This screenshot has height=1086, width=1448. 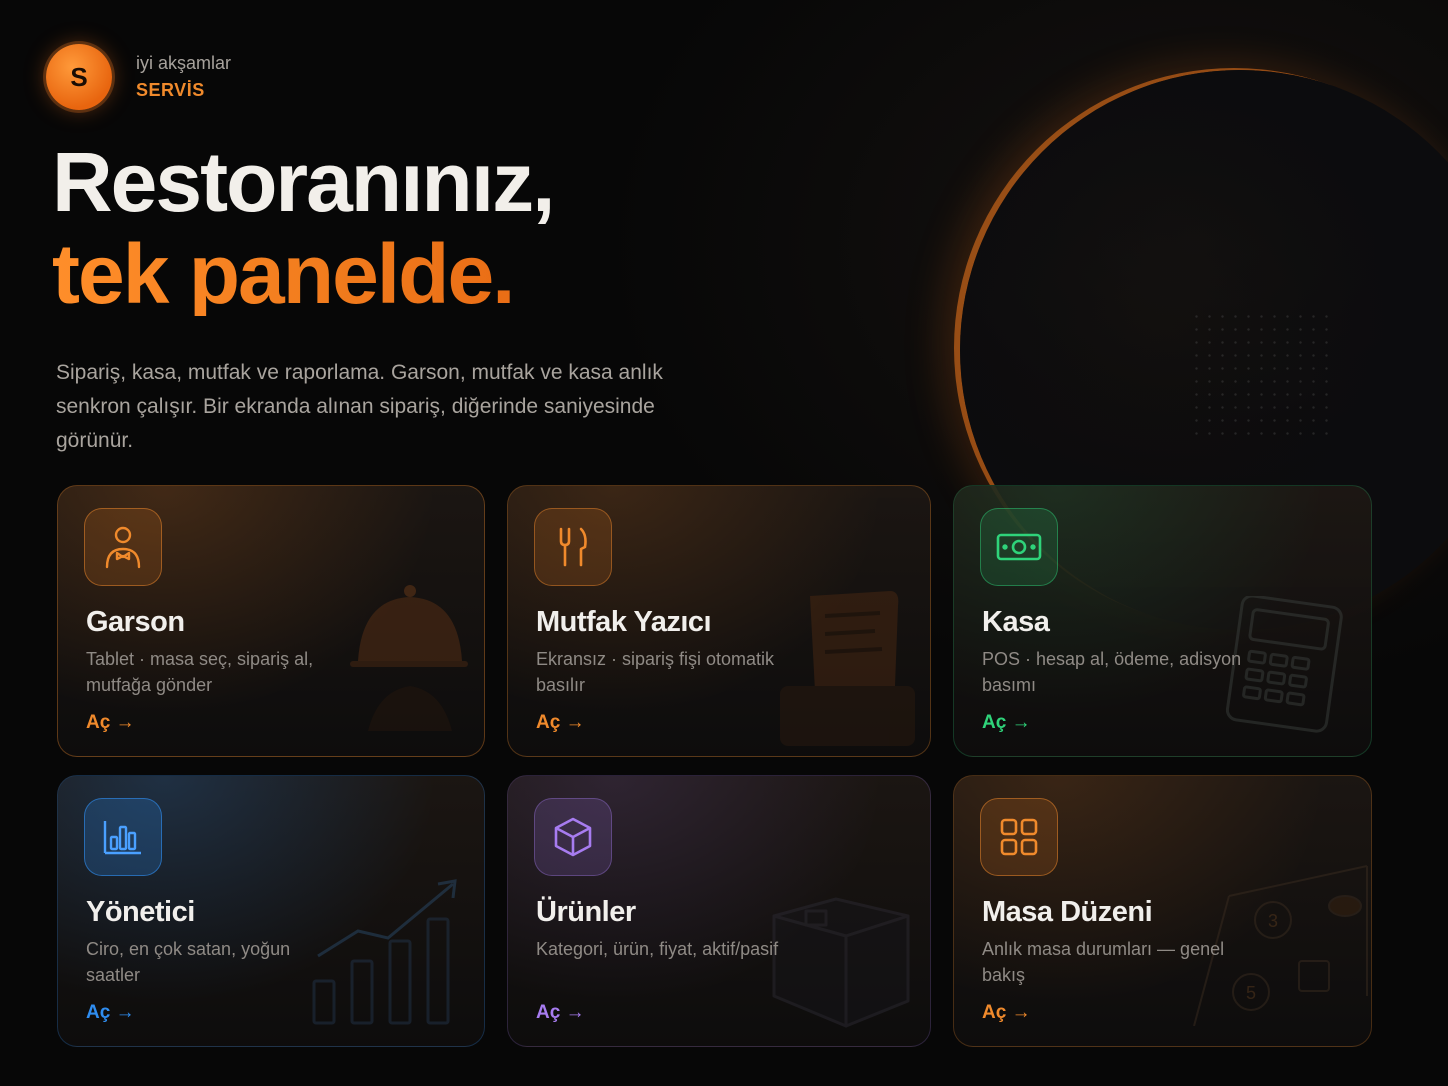 I want to click on table-number-5: 5, so click(x=1251, y=993).